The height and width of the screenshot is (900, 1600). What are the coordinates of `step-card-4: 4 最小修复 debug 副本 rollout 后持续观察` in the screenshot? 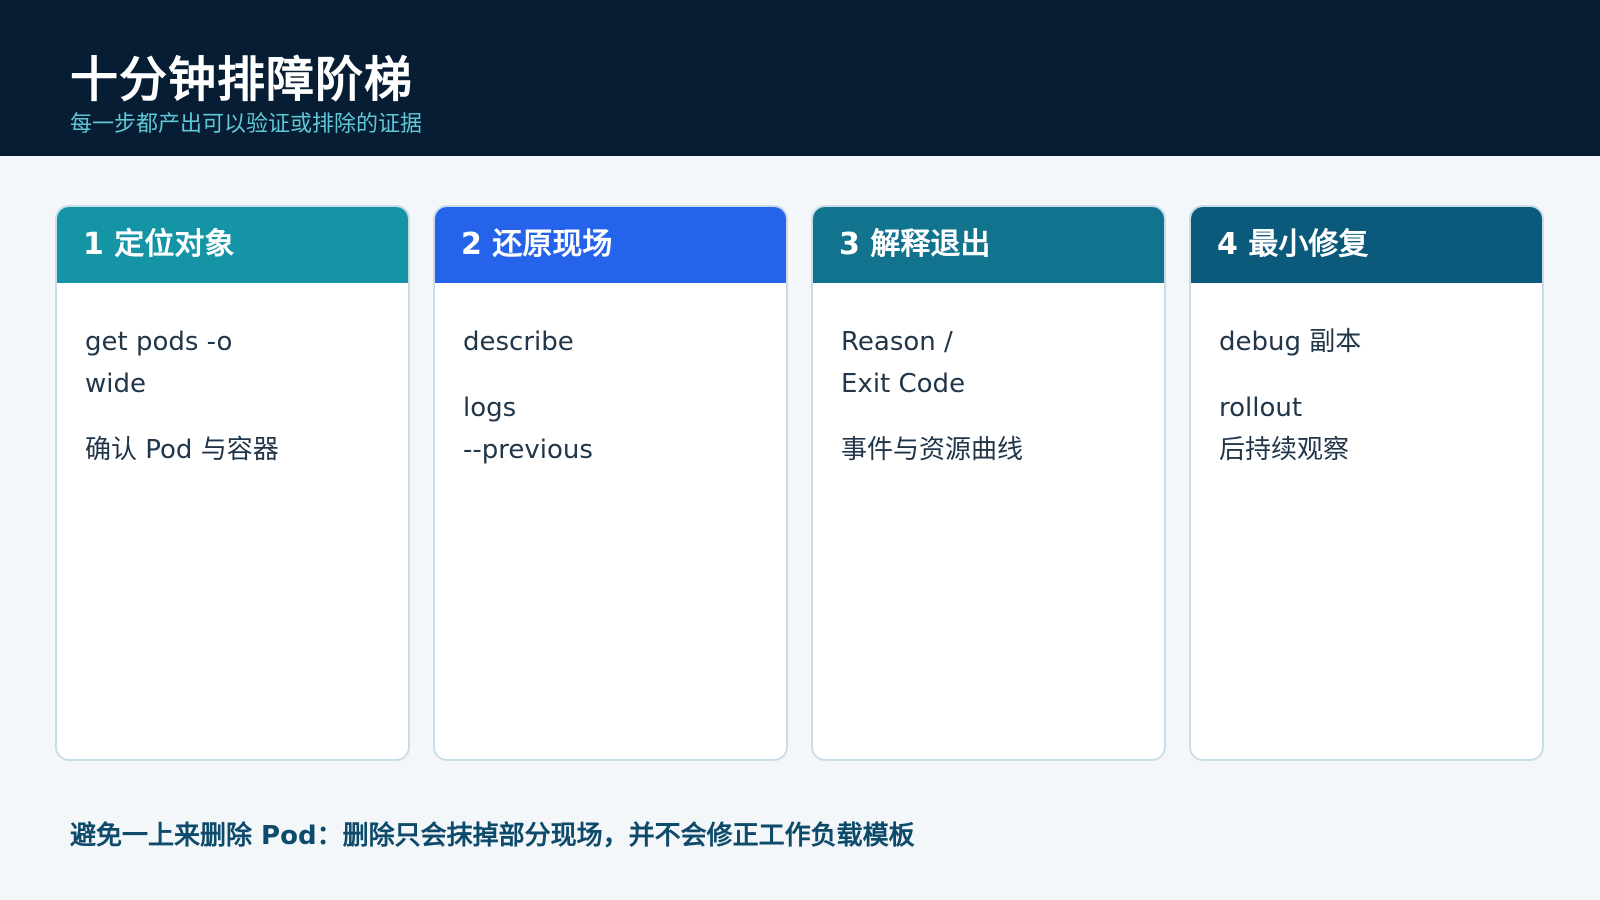 It's located at (1366, 483).